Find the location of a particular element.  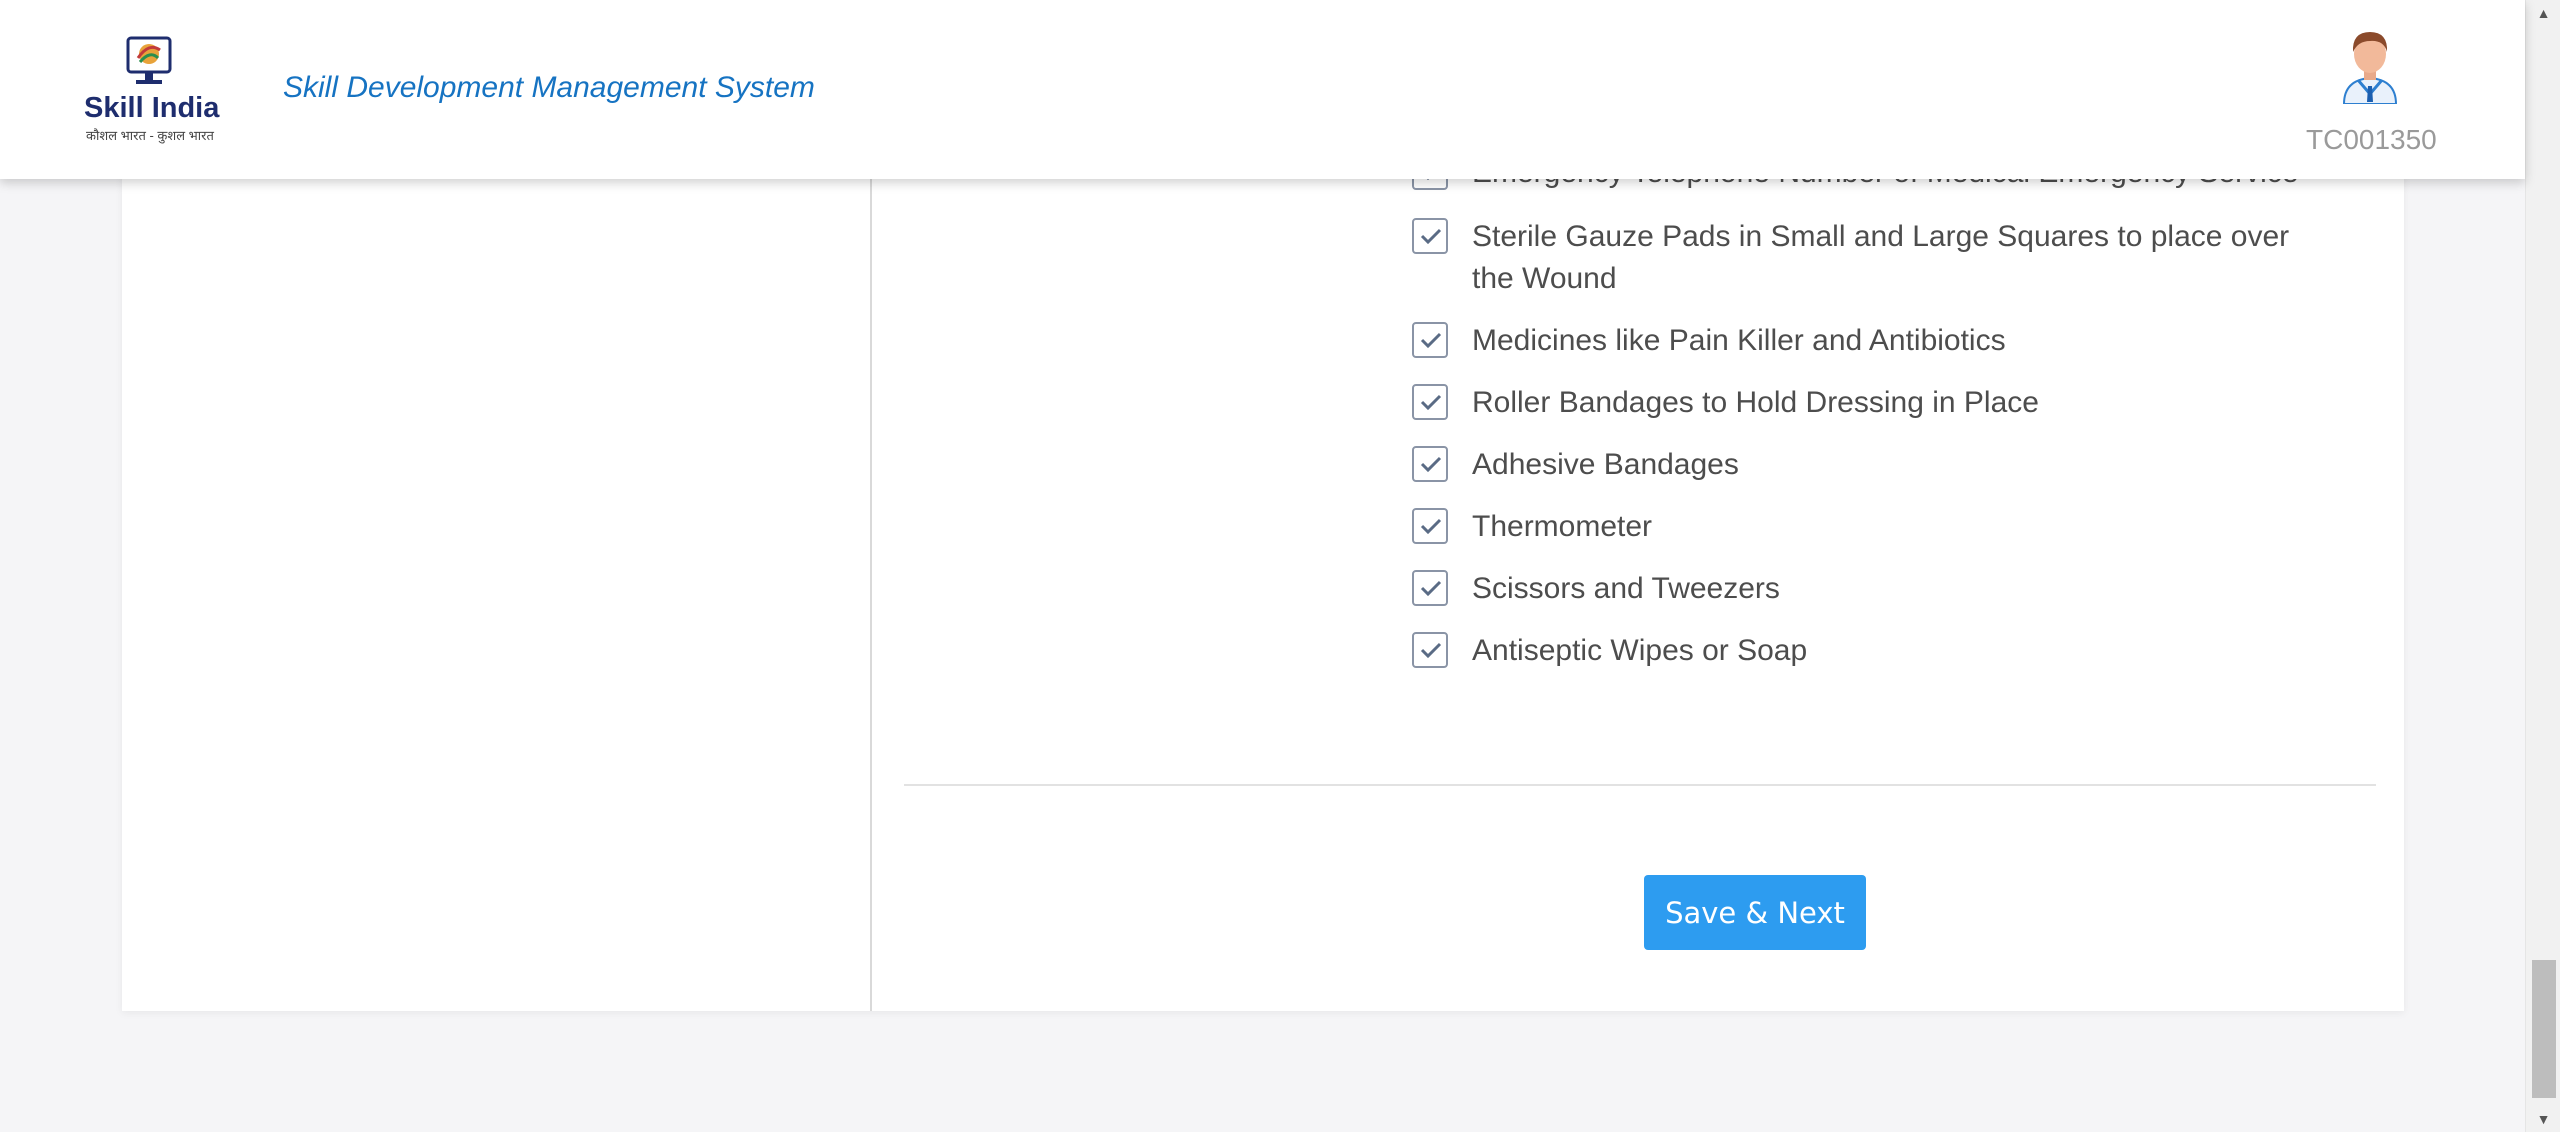

logo-tagline: कौशल भारत - कुशल भारत is located at coordinates (150, 135).